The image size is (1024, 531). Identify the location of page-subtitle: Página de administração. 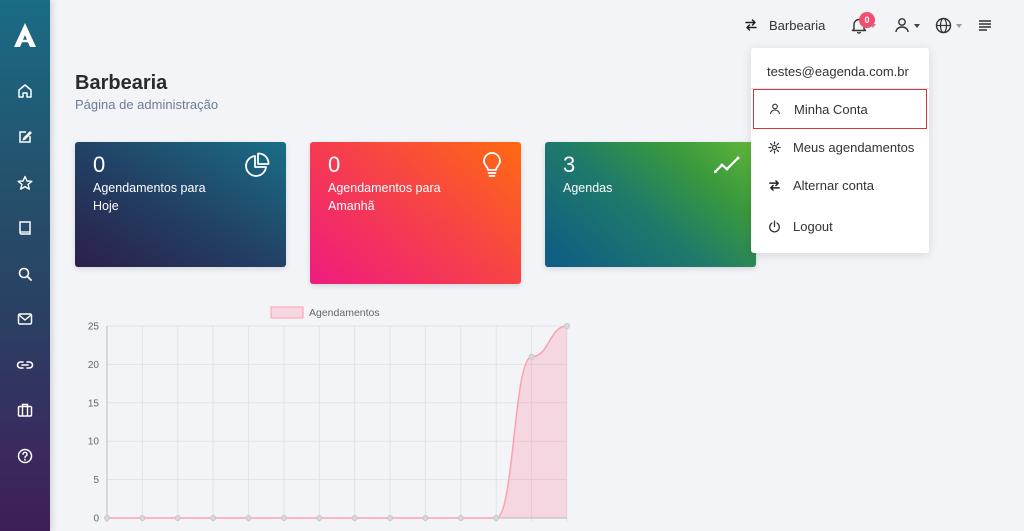
(147, 104).